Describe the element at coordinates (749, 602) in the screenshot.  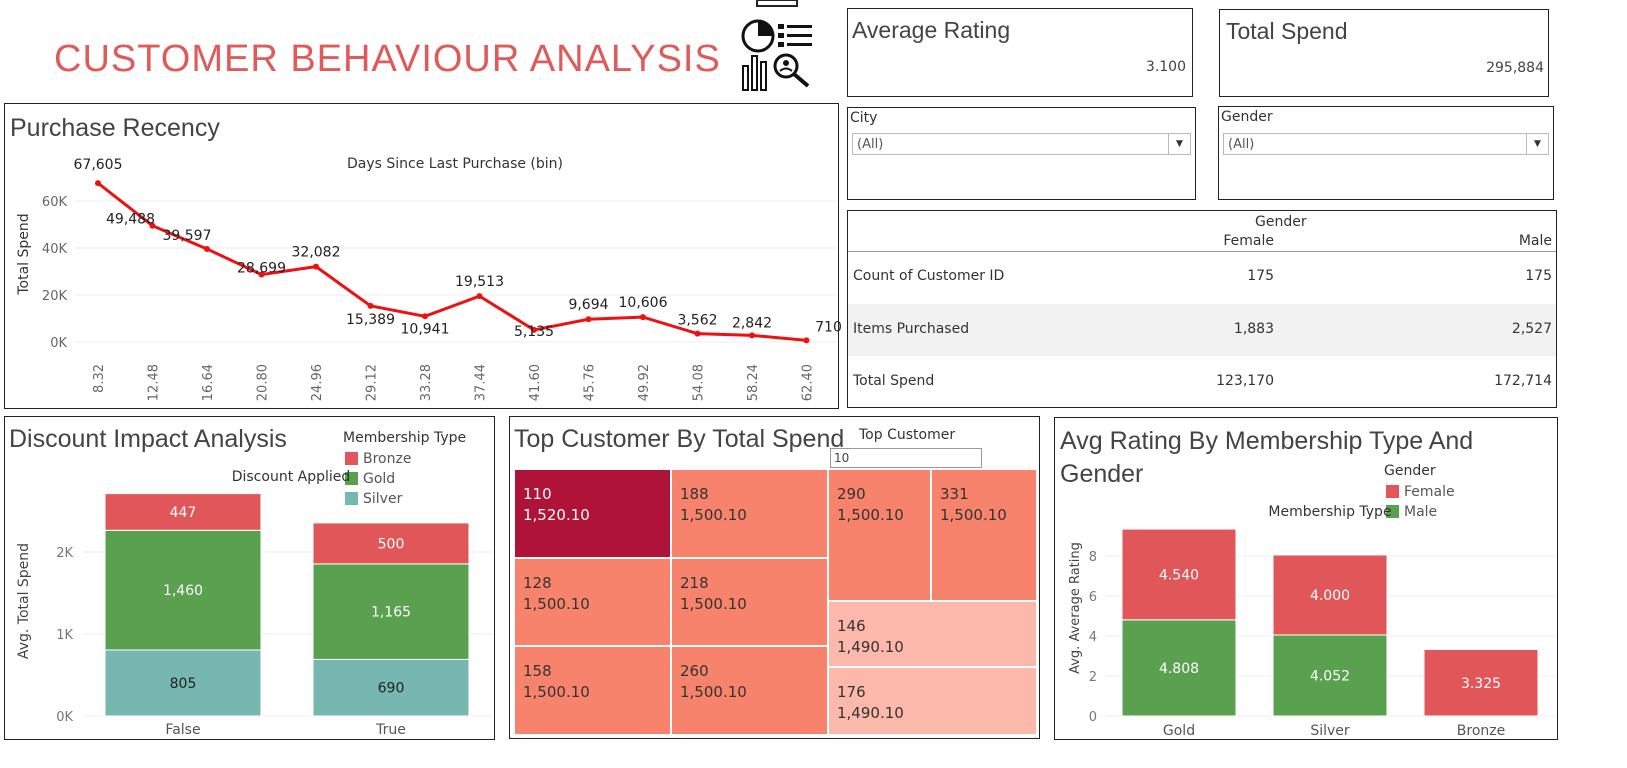
I see `treemap-cell: 218 1,500.10` at that location.